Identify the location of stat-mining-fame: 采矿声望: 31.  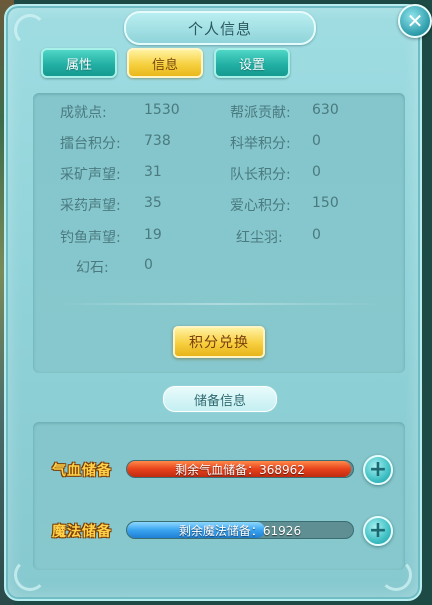
(111, 174).